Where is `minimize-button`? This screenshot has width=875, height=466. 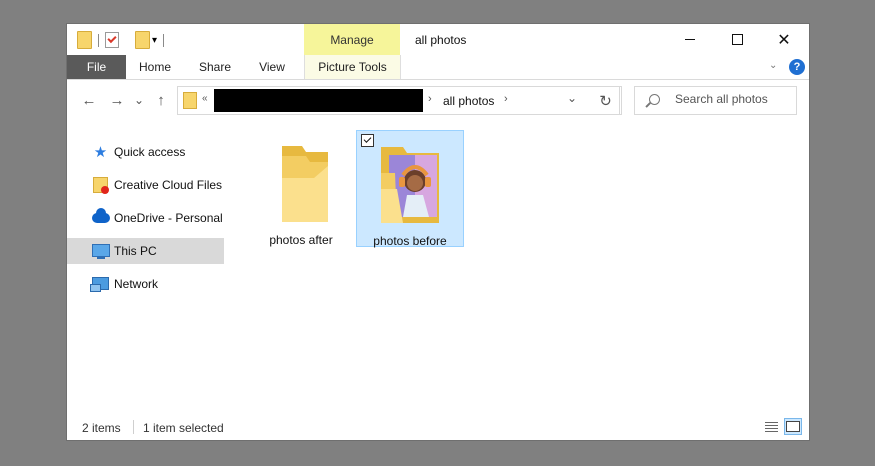
minimize-button is located at coordinates (690, 39).